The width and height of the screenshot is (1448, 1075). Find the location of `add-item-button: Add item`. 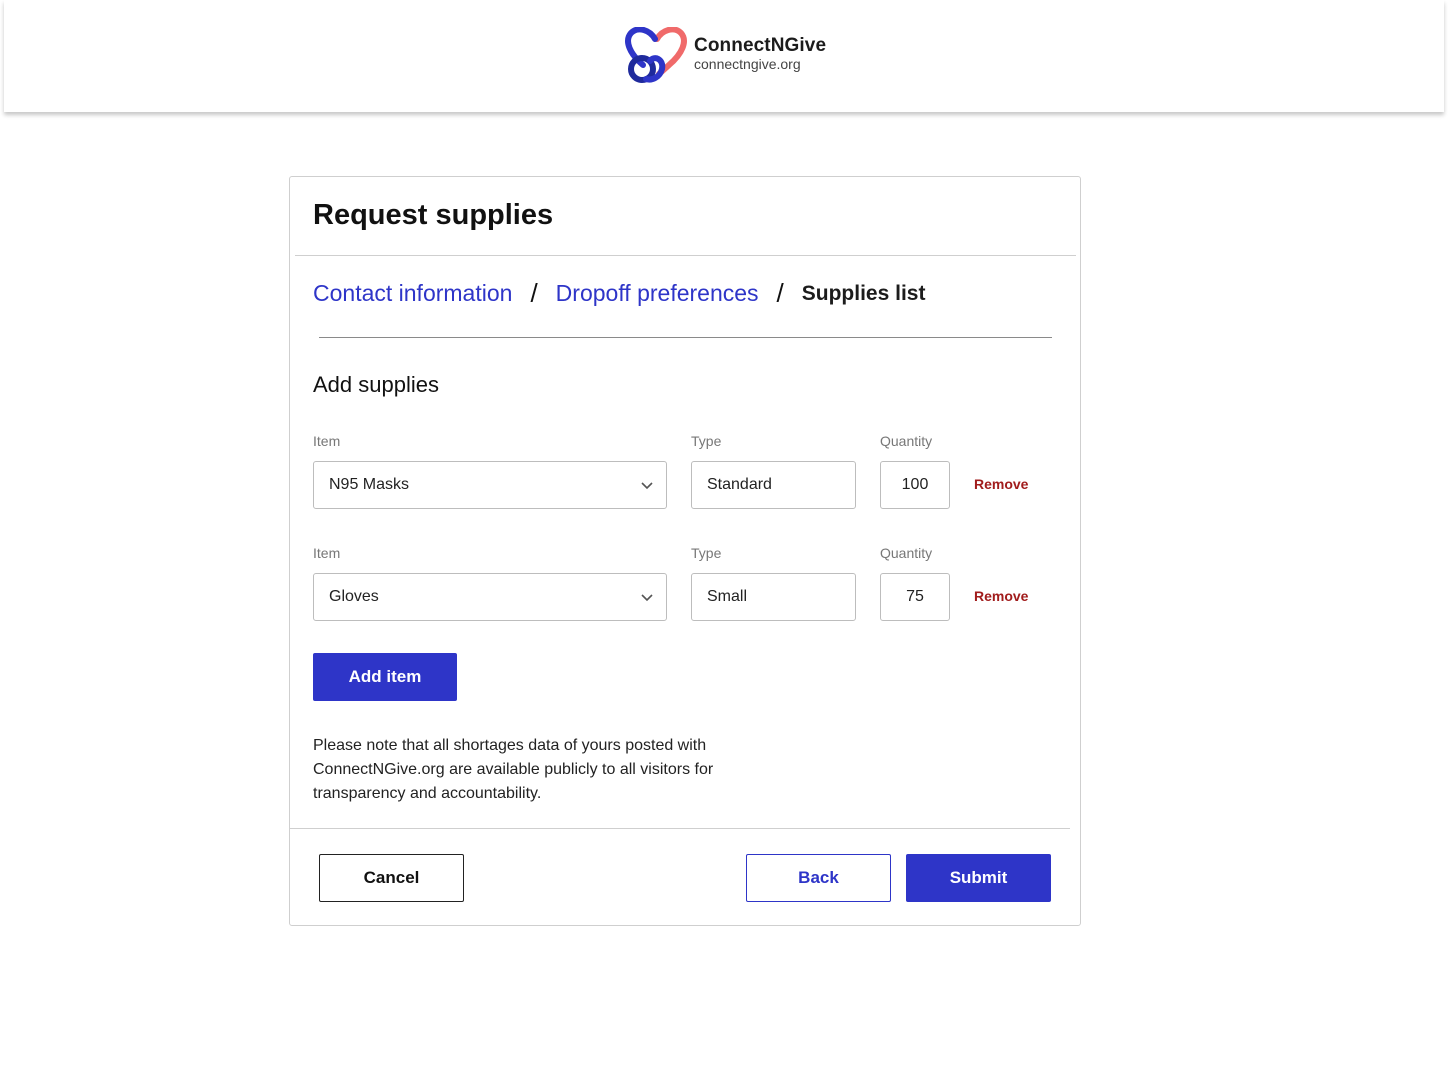

add-item-button: Add item is located at coordinates (385, 677).